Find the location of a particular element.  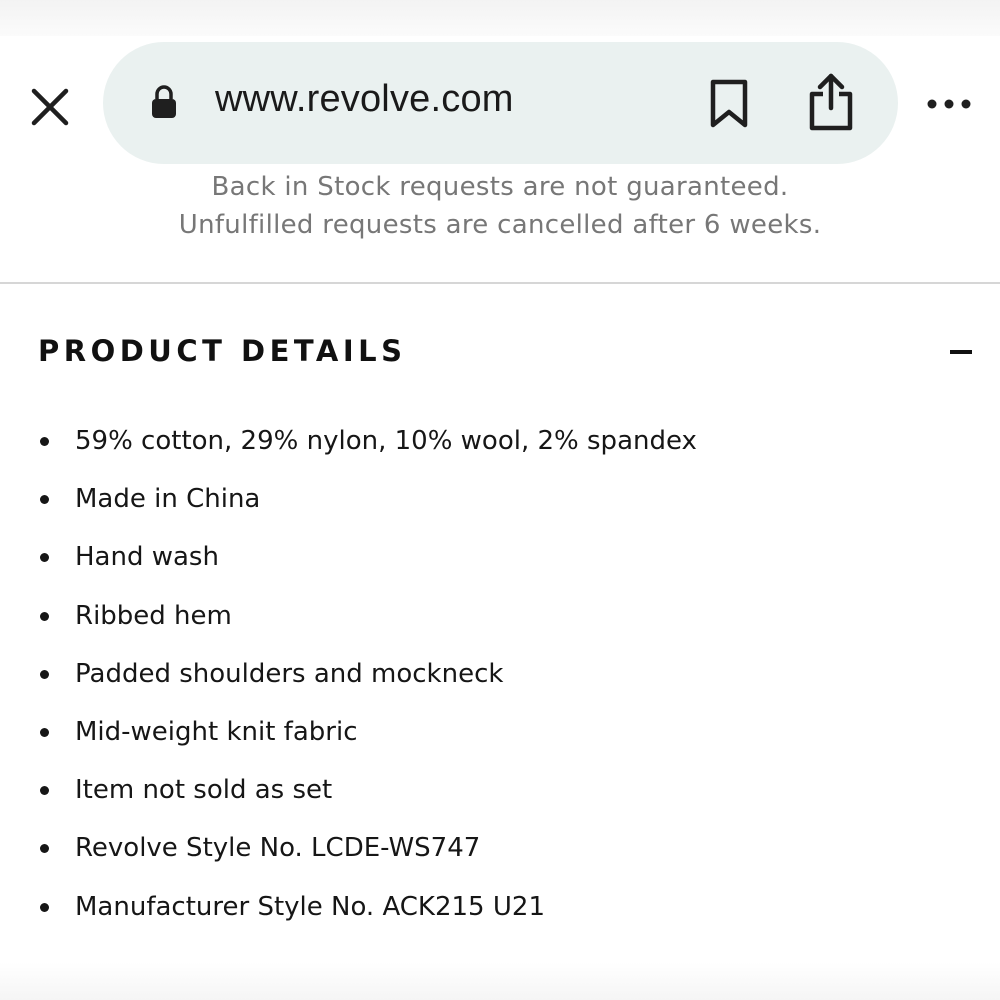

list-item: Revolve Style No. LCDE-WS747 is located at coordinates (500, 848).